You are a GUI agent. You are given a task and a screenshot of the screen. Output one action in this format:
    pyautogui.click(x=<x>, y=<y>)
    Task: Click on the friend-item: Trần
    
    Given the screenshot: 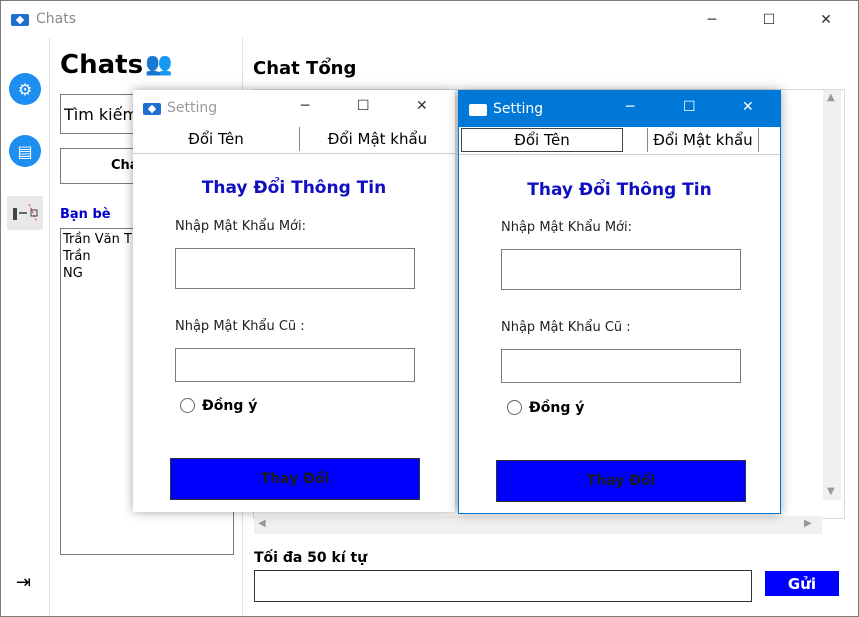 What is the action you would take?
    pyautogui.click(x=97, y=256)
    